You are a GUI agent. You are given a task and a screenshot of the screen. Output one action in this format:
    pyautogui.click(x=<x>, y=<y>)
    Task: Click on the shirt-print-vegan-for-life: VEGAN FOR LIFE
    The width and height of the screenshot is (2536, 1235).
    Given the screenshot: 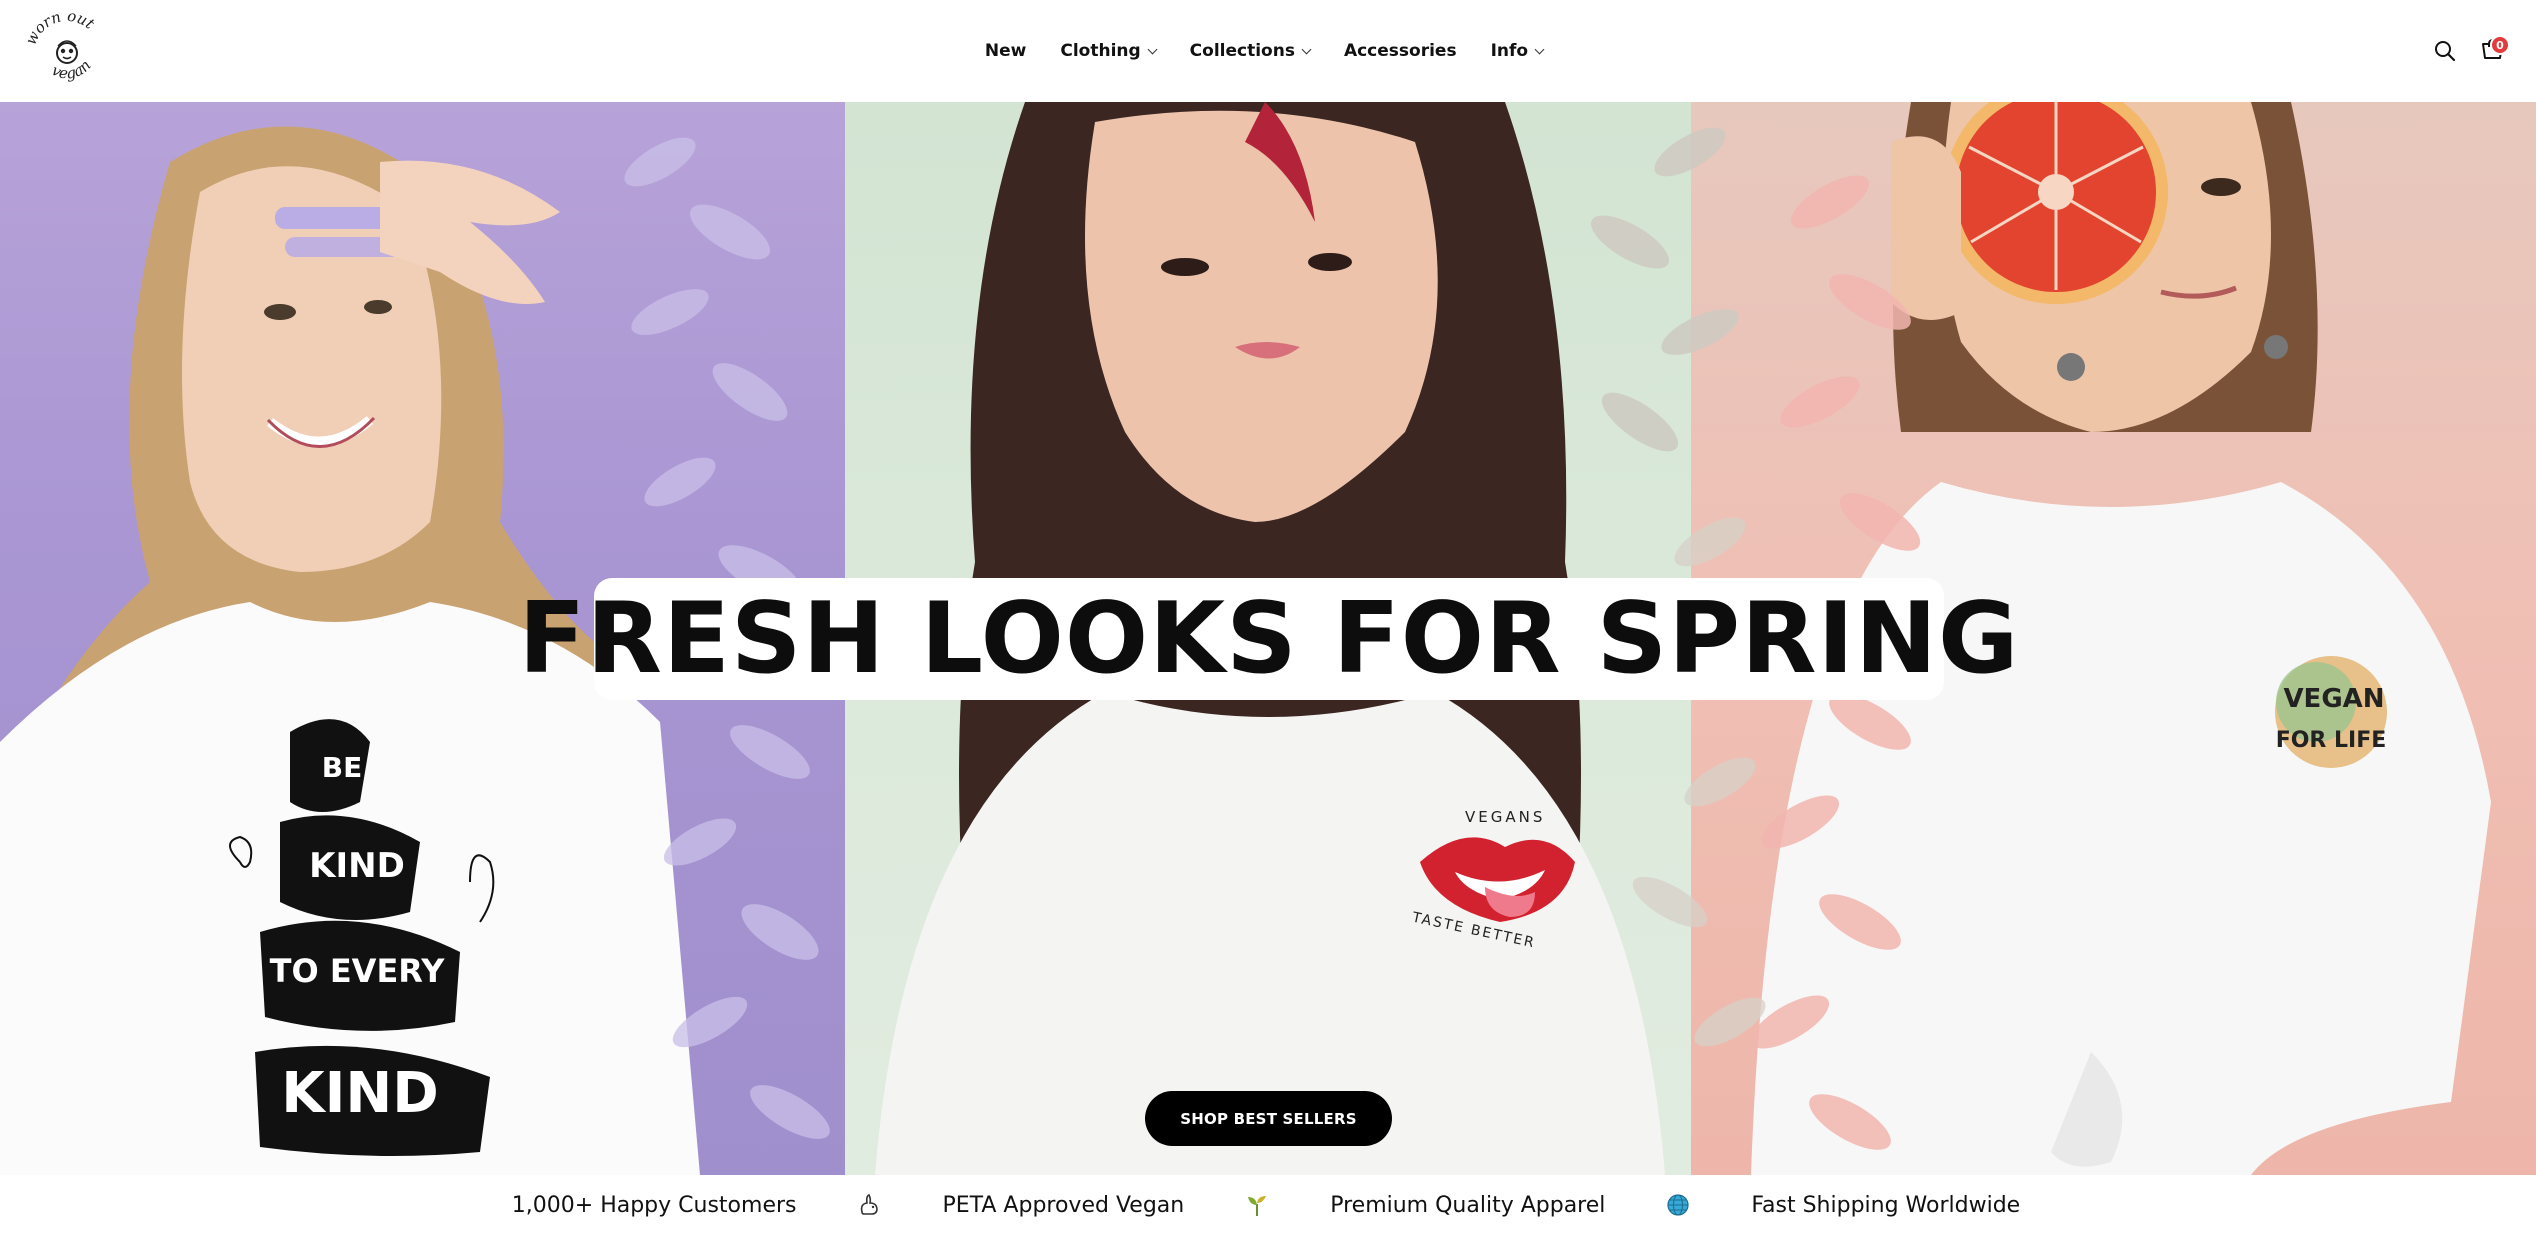 What is the action you would take?
    pyautogui.click(x=2331, y=712)
    